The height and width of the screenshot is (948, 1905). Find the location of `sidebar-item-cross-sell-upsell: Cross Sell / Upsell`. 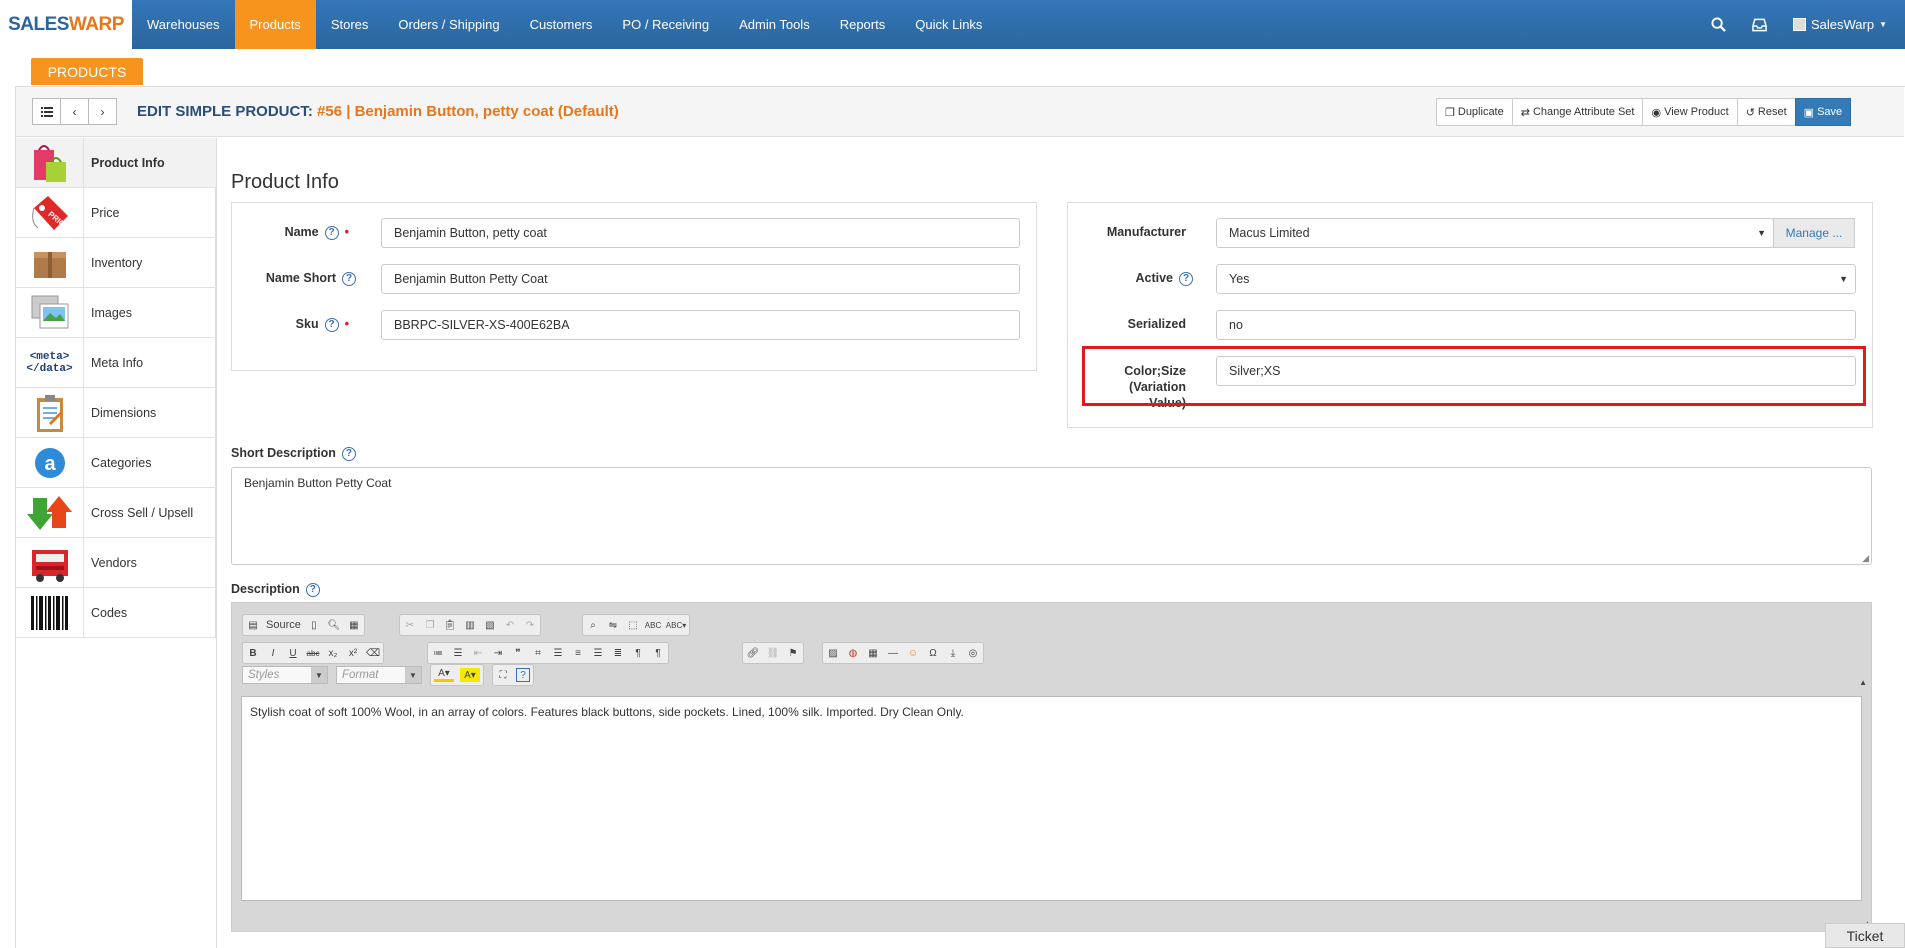

sidebar-item-cross-sell-upsell: Cross Sell / Upsell is located at coordinates (116, 512).